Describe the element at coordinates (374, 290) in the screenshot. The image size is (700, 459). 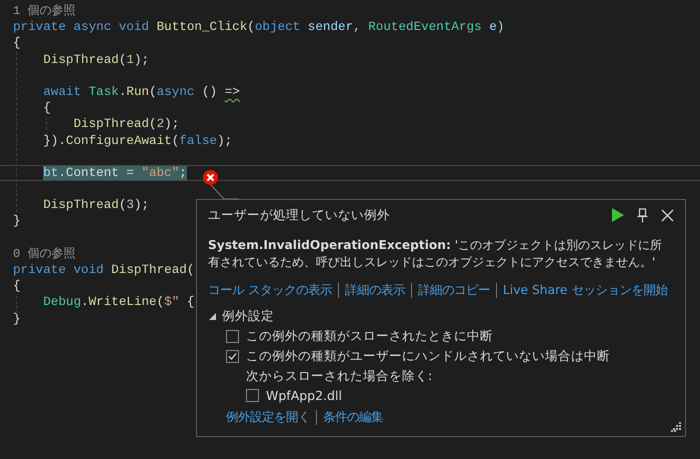
I see `popup-link: 詳細の表示` at that location.